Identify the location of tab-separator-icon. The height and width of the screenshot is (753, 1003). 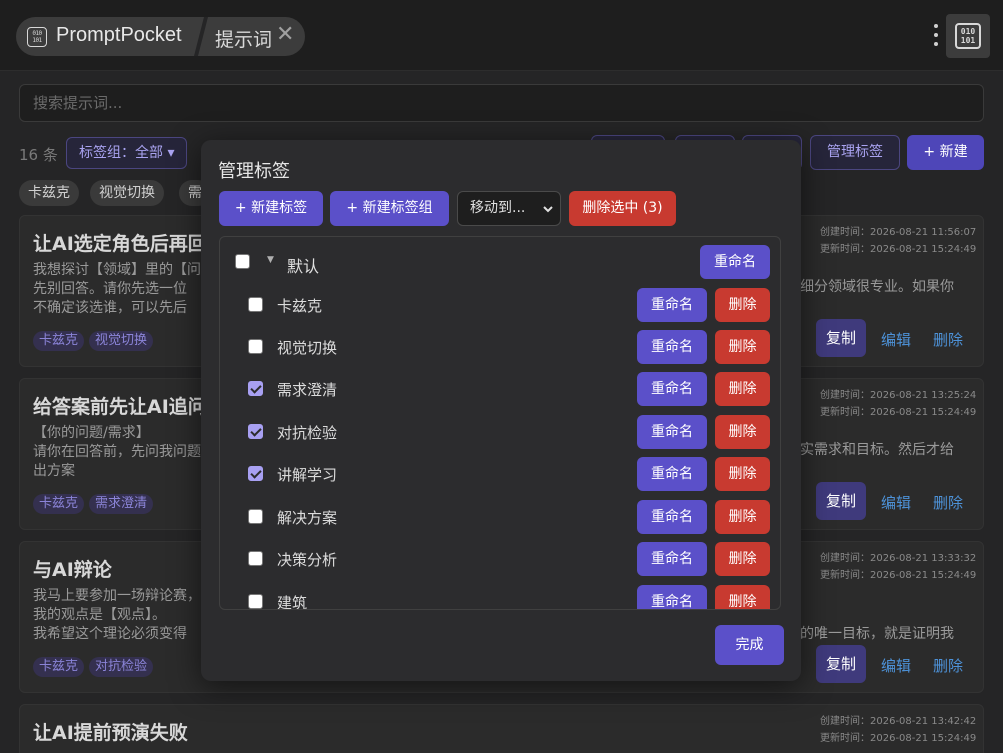
(201, 36).